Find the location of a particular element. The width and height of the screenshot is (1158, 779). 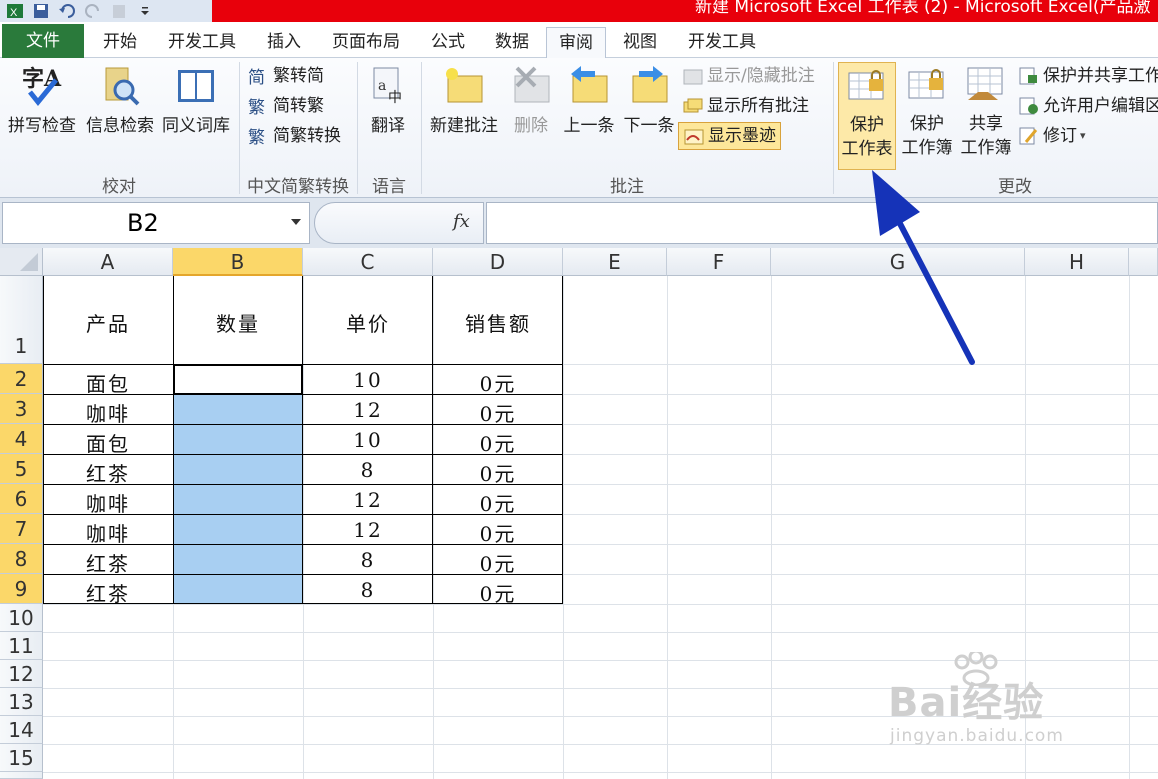

tab-developer: 开发工具 is located at coordinates (202, 42).